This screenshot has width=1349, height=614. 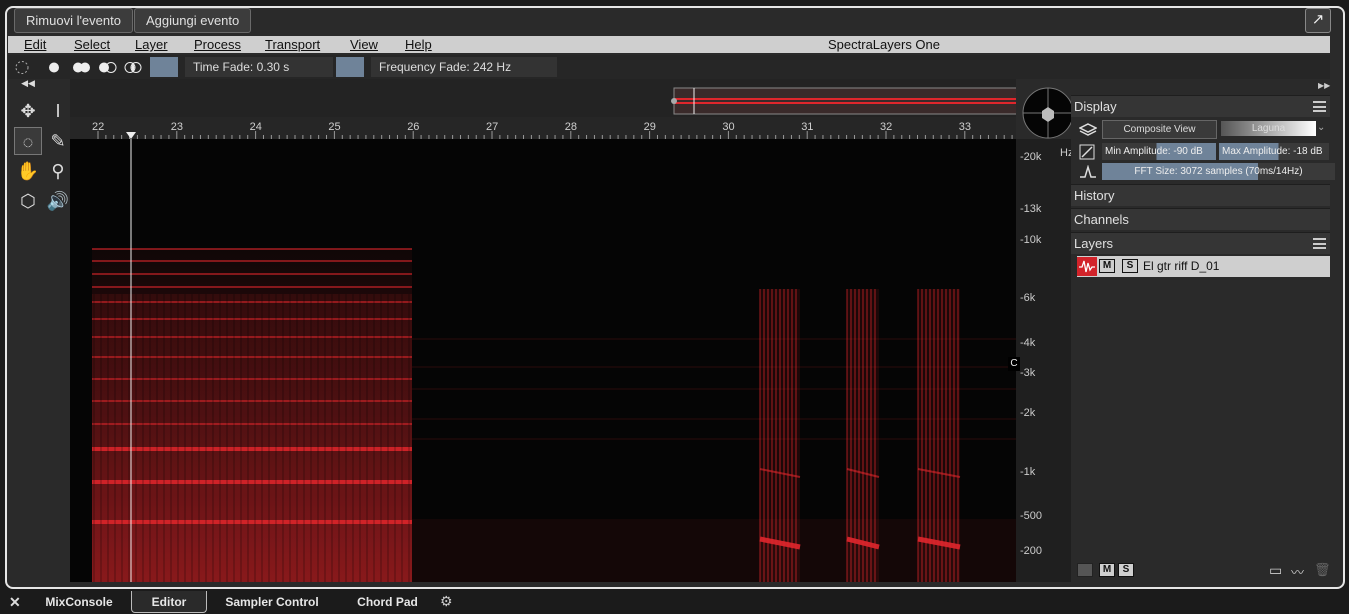 I want to click on global-mute-button: M, so click(x=1107, y=570).